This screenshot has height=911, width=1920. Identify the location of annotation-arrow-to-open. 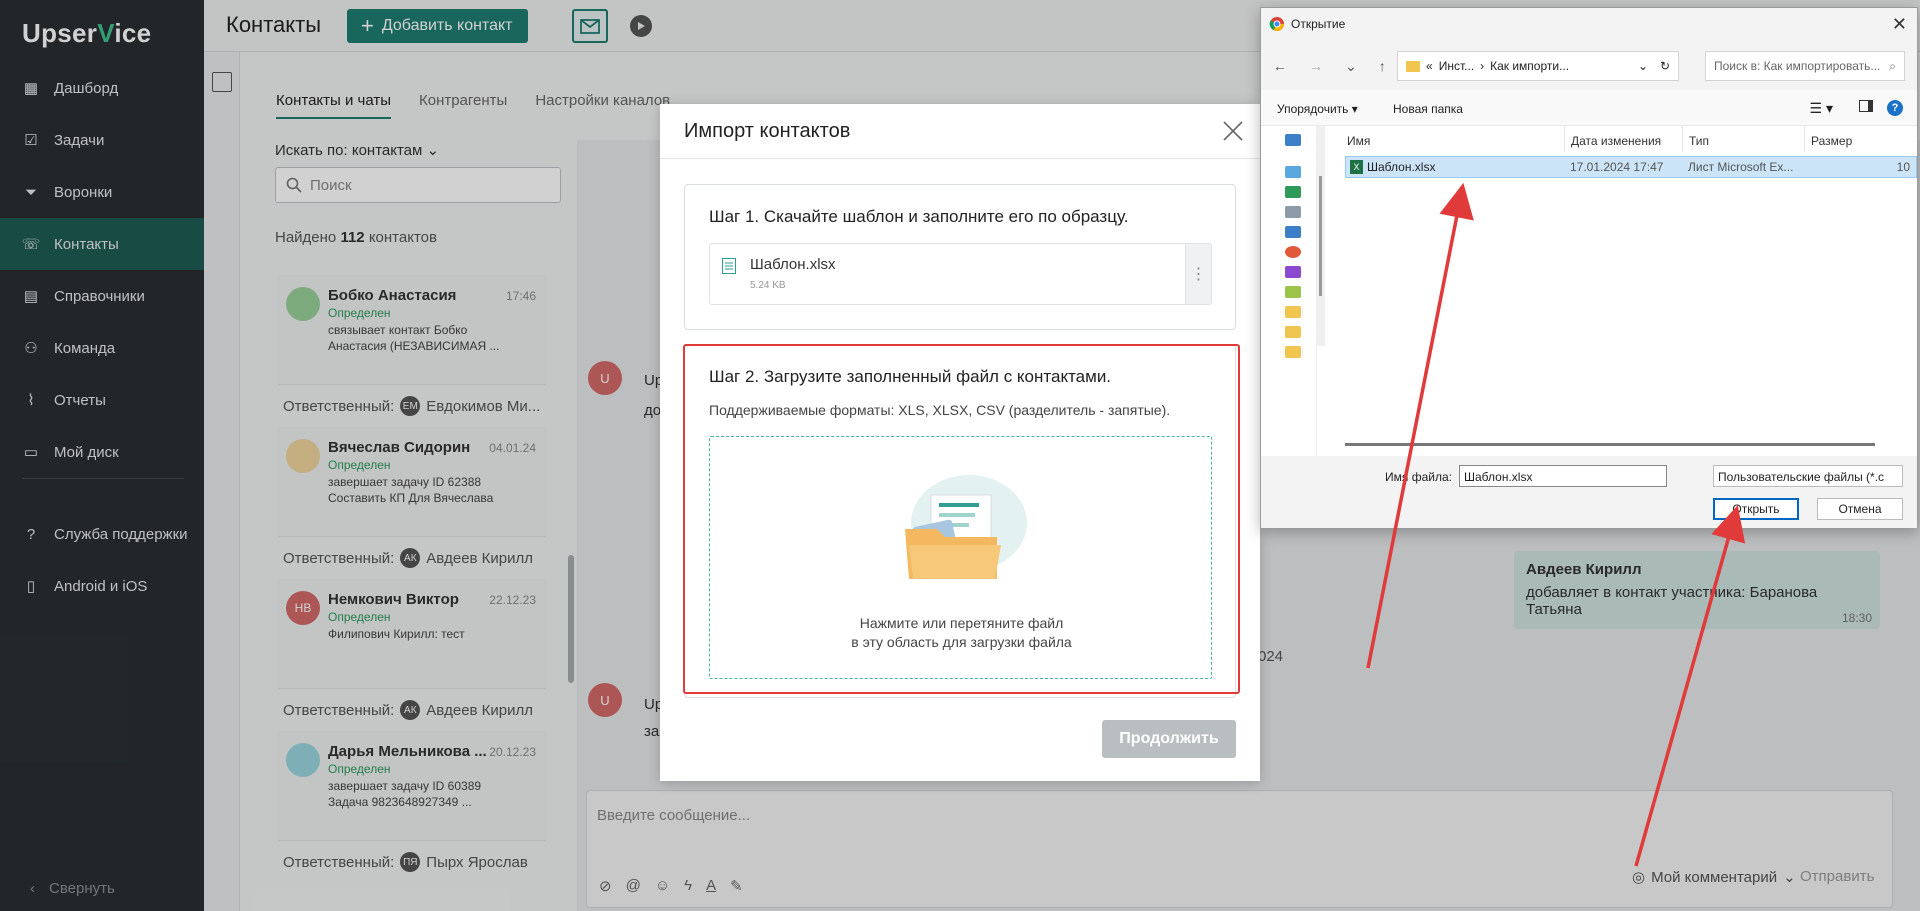
(1690, 686).